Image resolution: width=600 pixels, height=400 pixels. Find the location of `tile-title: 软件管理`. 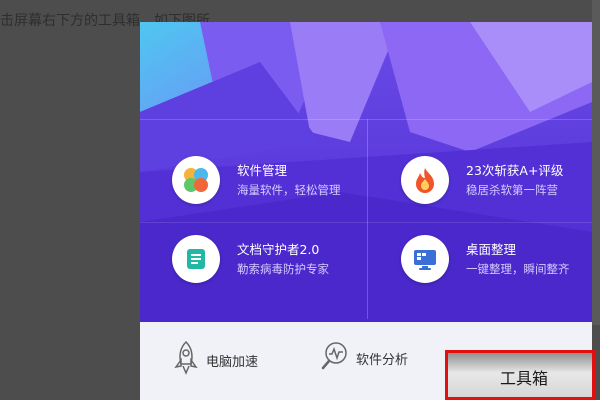

tile-title: 软件管理 is located at coordinates (262, 170).